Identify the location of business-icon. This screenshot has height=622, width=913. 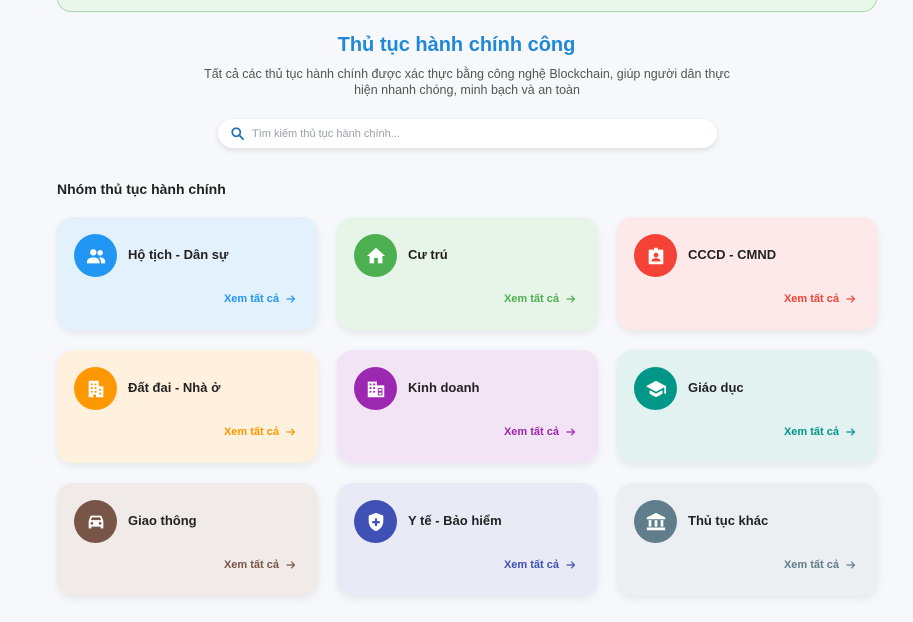
(375, 389).